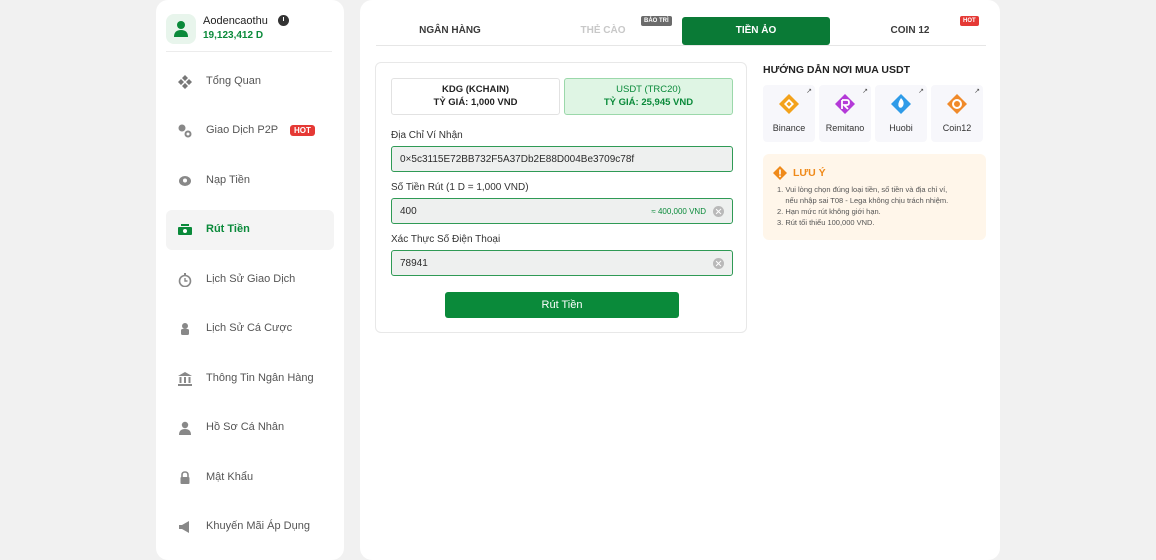 This screenshot has width=1156, height=560. Describe the element at coordinates (185, 131) in the screenshot. I see `p2p-icon` at that location.